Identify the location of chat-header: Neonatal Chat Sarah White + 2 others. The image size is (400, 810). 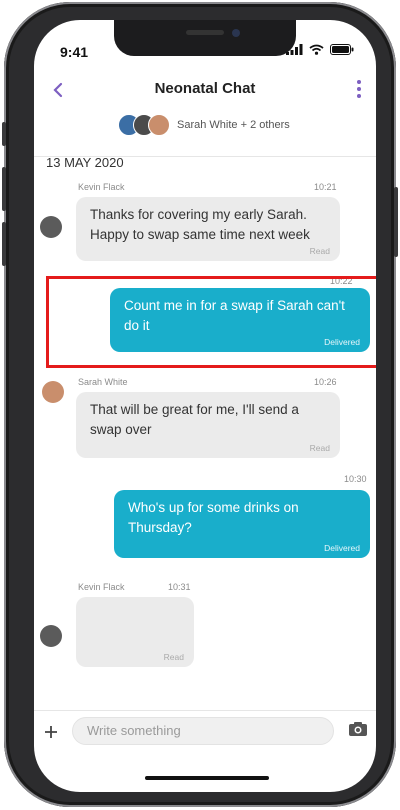
(205, 113).